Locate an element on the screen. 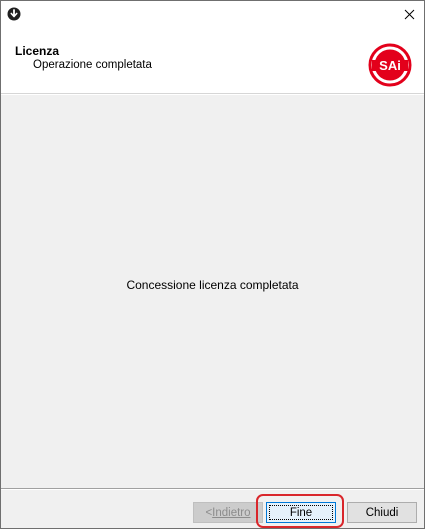 The width and height of the screenshot is (425, 529). wizard-header: Licenza Operazione completata SAi is located at coordinates (212, 60).